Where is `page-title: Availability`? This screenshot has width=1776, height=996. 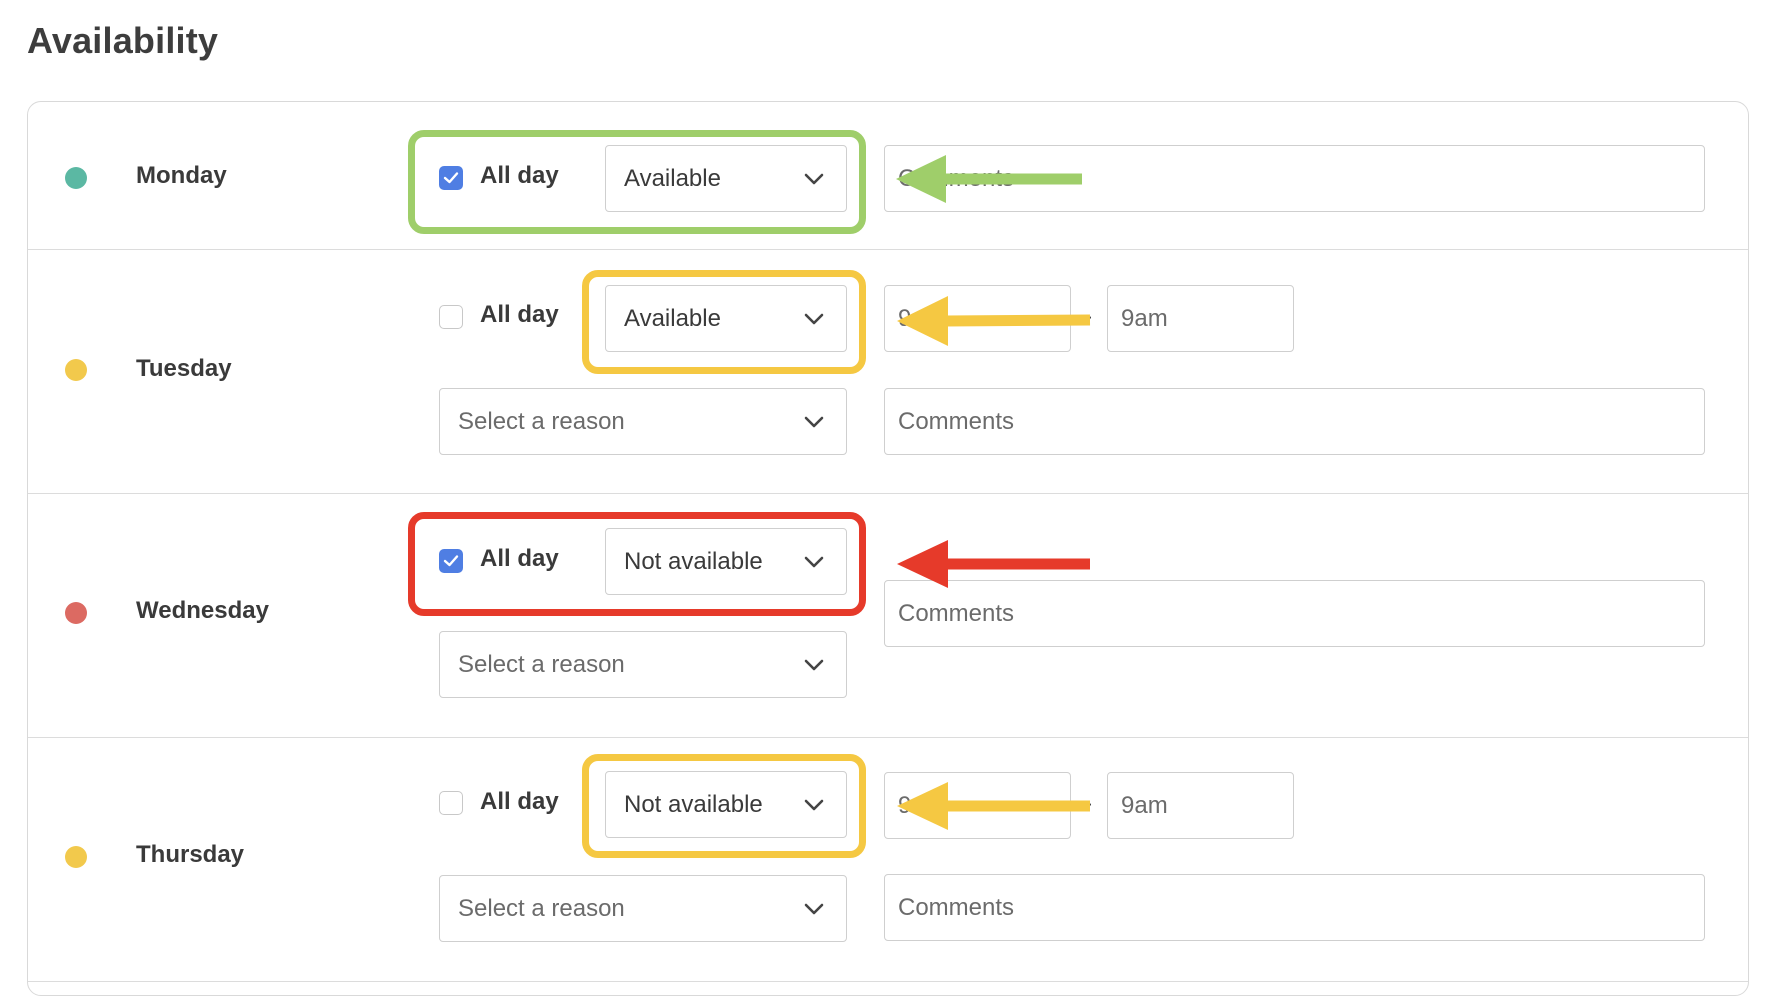
page-title: Availability is located at coordinates (123, 40).